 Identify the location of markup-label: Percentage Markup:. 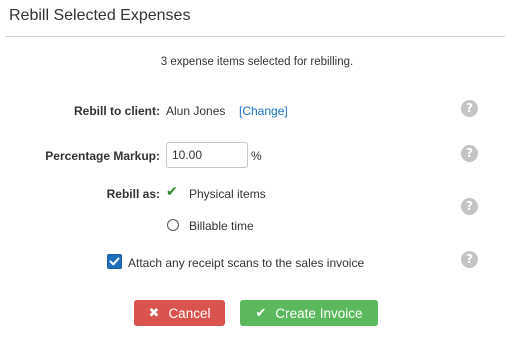
(102, 156).